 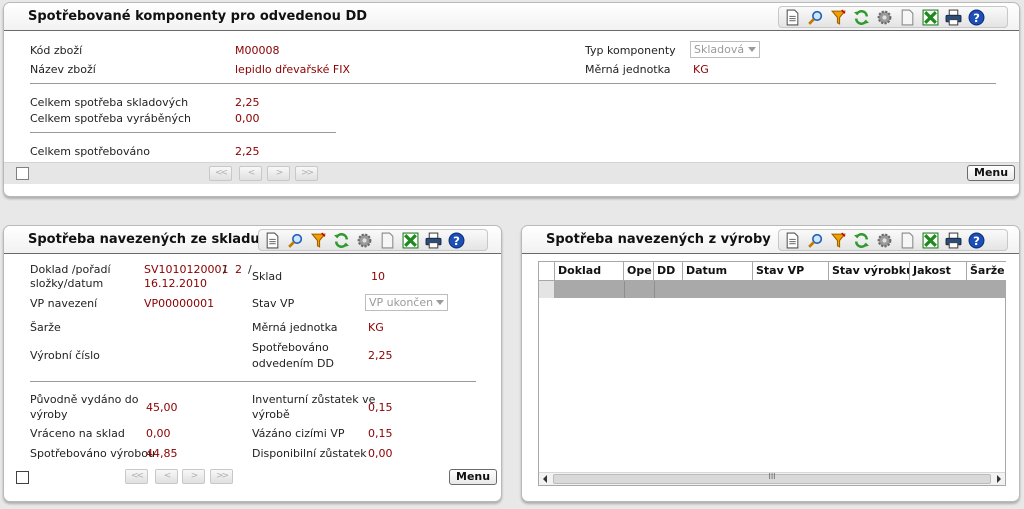 What do you see at coordinates (406, 302) in the screenshot?
I see `stav-vp-select: VP ukončen` at bounding box center [406, 302].